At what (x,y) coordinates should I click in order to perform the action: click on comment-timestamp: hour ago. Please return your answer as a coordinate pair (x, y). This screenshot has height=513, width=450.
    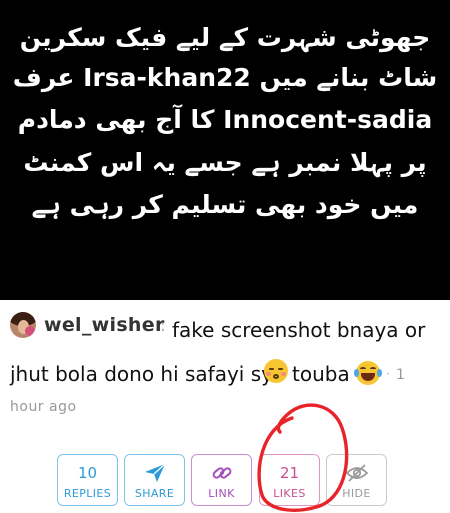
    Looking at the image, I should click on (43, 407).